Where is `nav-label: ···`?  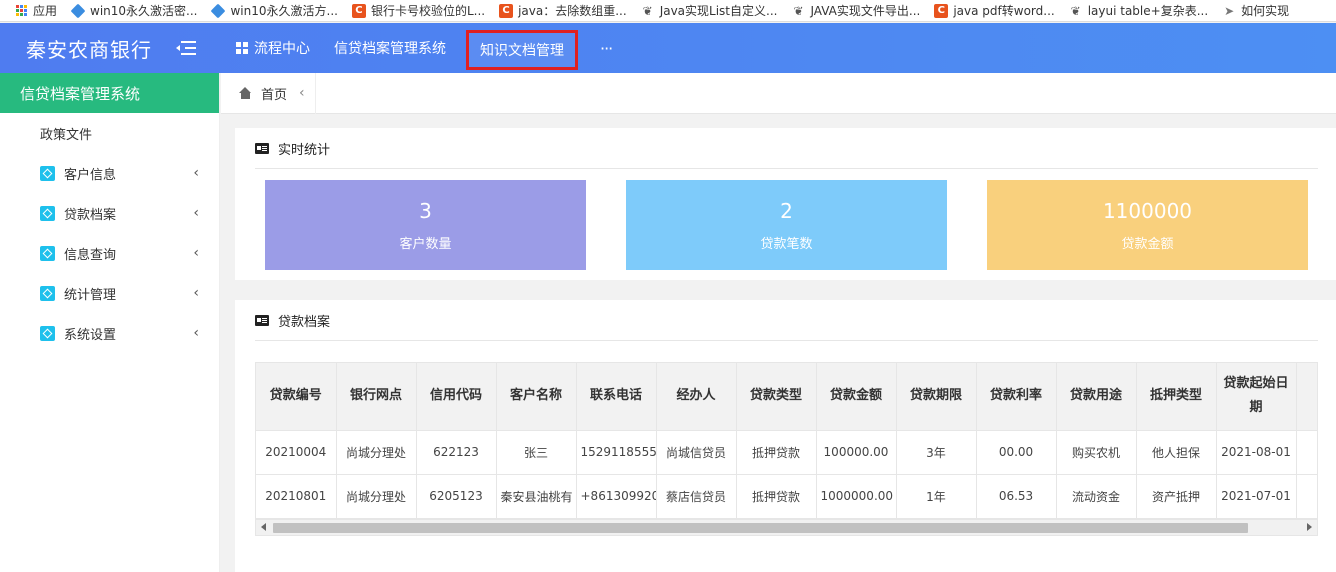 nav-label: ··· is located at coordinates (606, 48).